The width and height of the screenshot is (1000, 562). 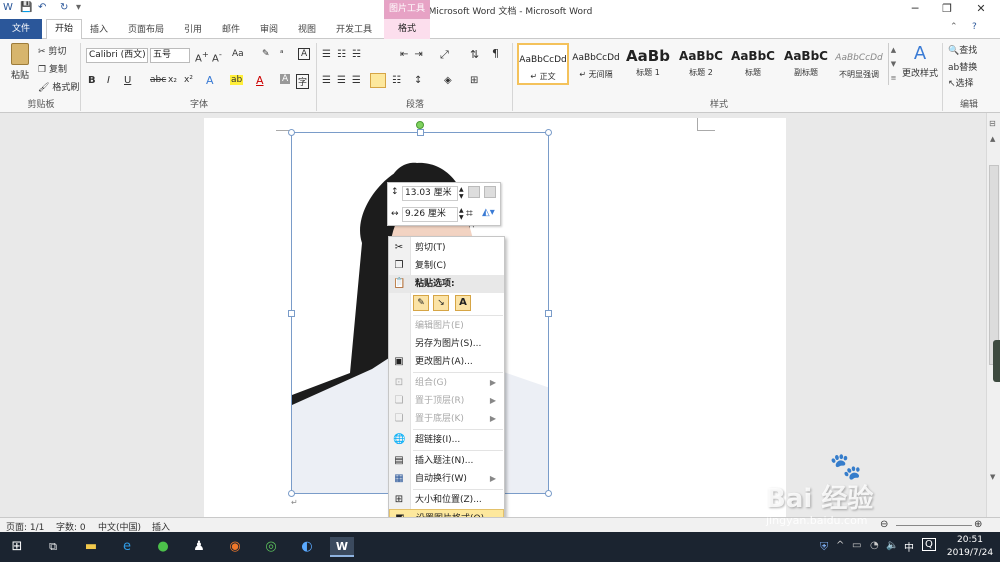 What do you see at coordinates (915, 8) in the screenshot?
I see `minimize-icon: ─` at bounding box center [915, 8].